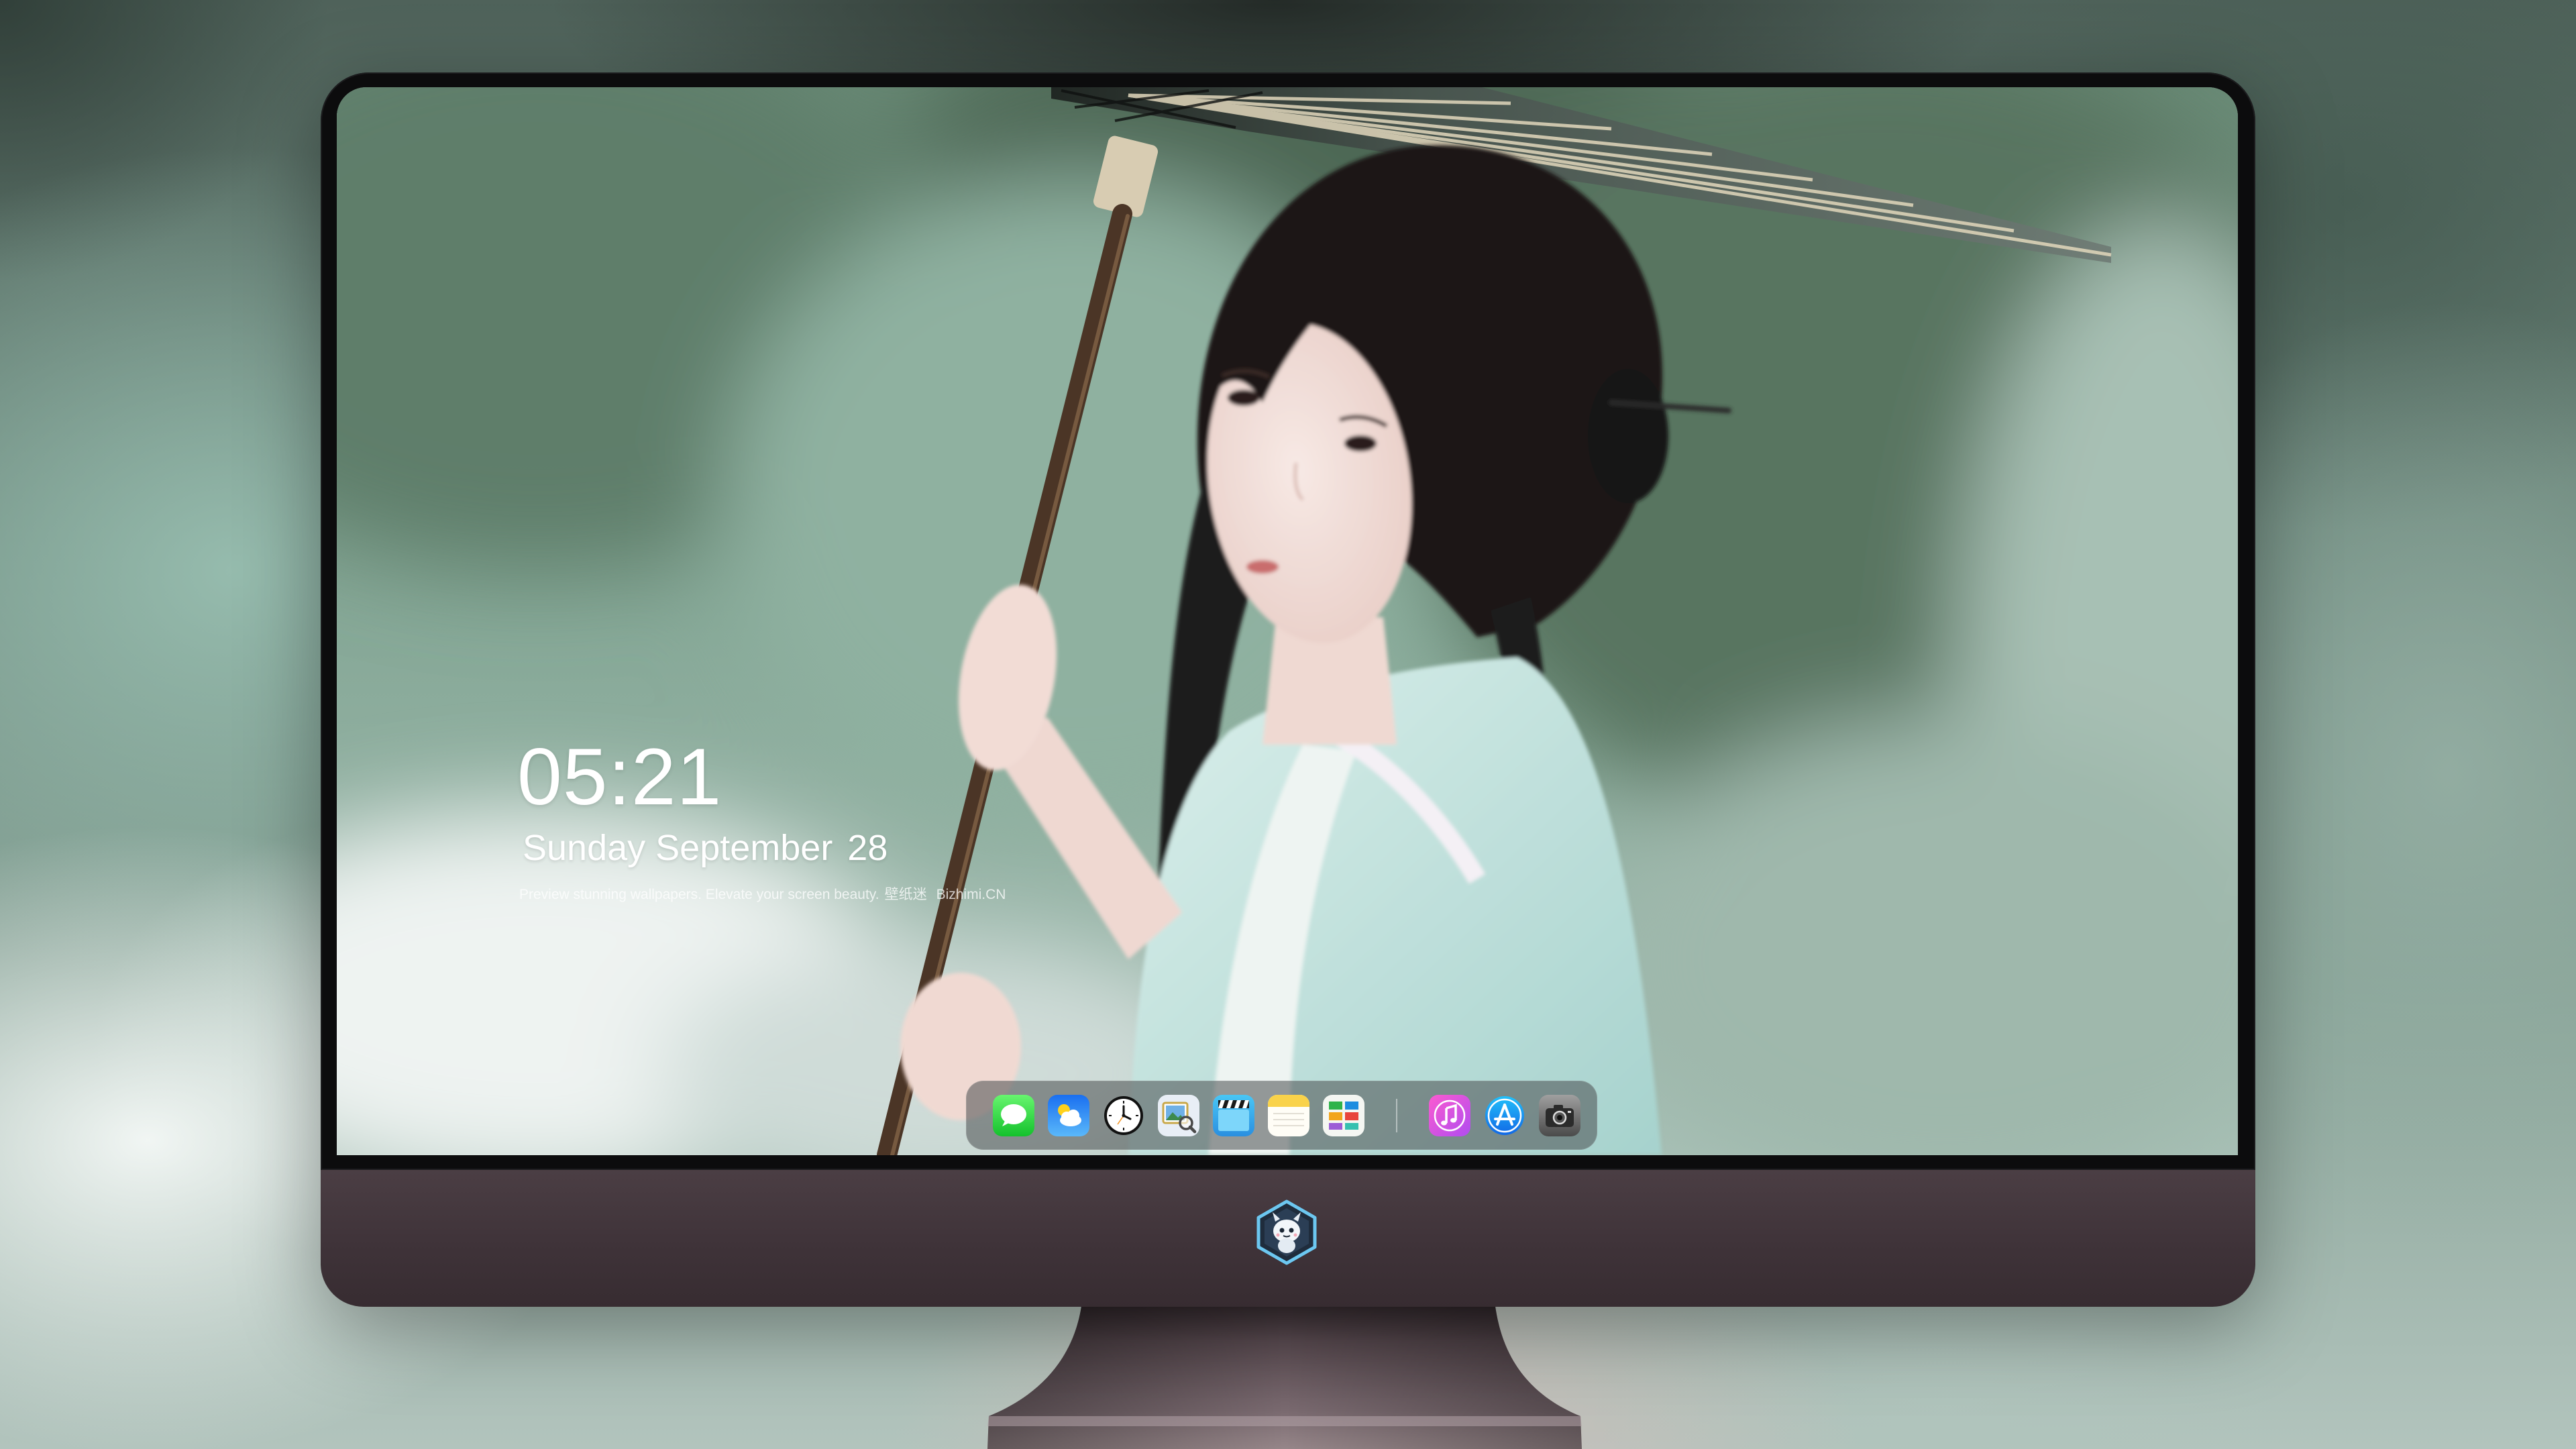 The height and width of the screenshot is (1449, 2576). Describe the element at coordinates (1233, 1115) in the screenshot. I see `clips-icon` at that location.